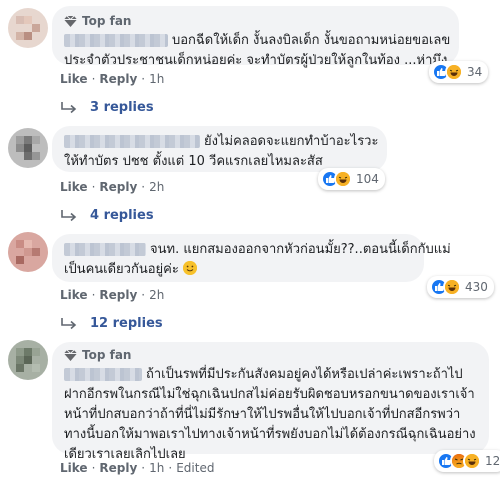 The width and height of the screenshot is (500, 486). What do you see at coordinates (122, 107) in the screenshot?
I see `replies-count-label: 3 replies` at bounding box center [122, 107].